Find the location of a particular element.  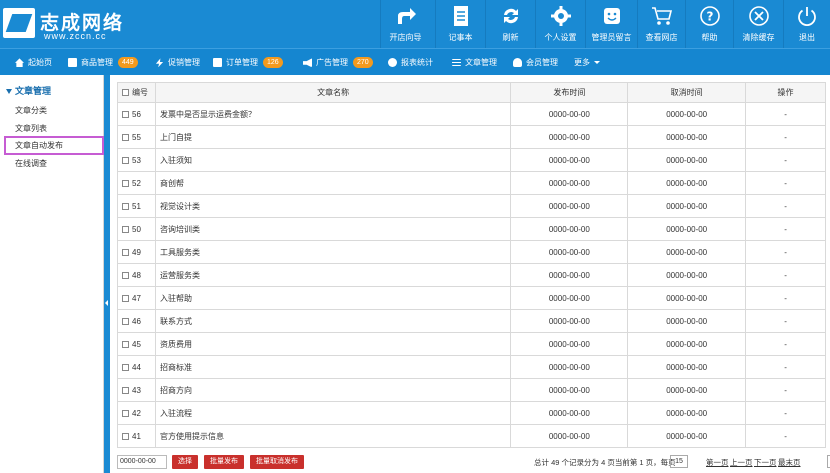

toolbar-logout-button: 退出 is located at coordinates (806, 24).